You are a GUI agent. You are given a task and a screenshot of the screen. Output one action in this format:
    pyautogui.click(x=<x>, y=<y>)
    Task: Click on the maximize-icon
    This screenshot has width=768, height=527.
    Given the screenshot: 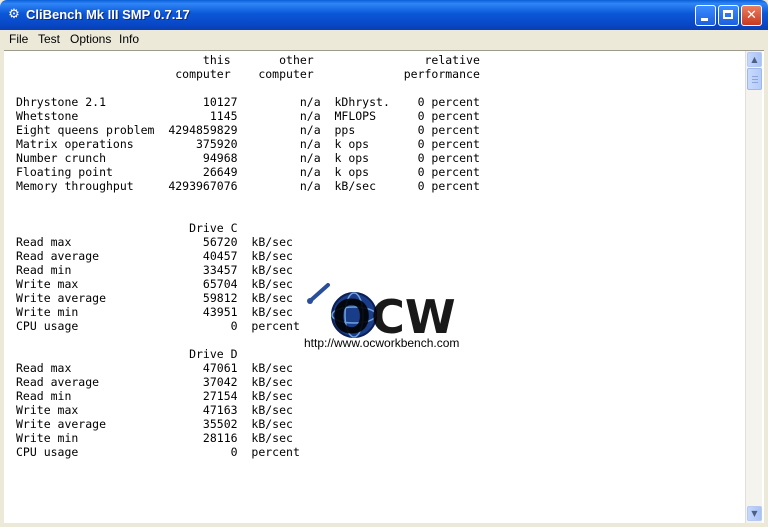 What is the action you would take?
    pyautogui.click(x=728, y=14)
    